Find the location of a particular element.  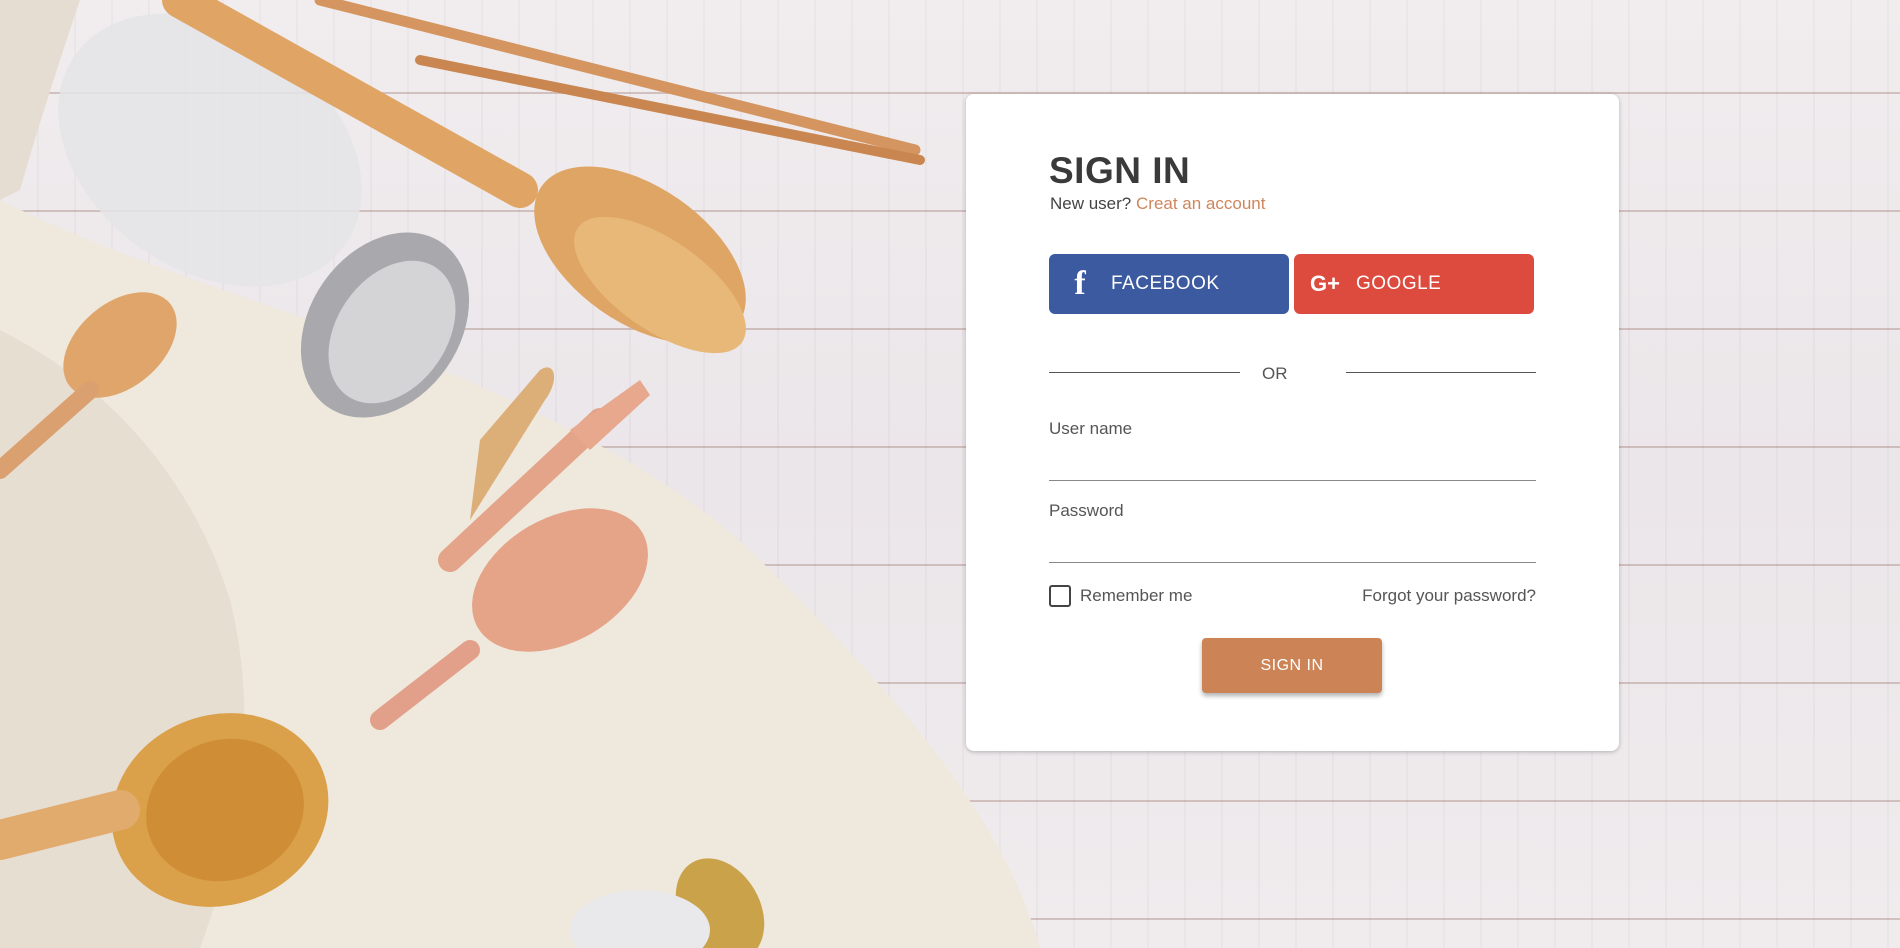

username-label: User name is located at coordinates (1091, 428).